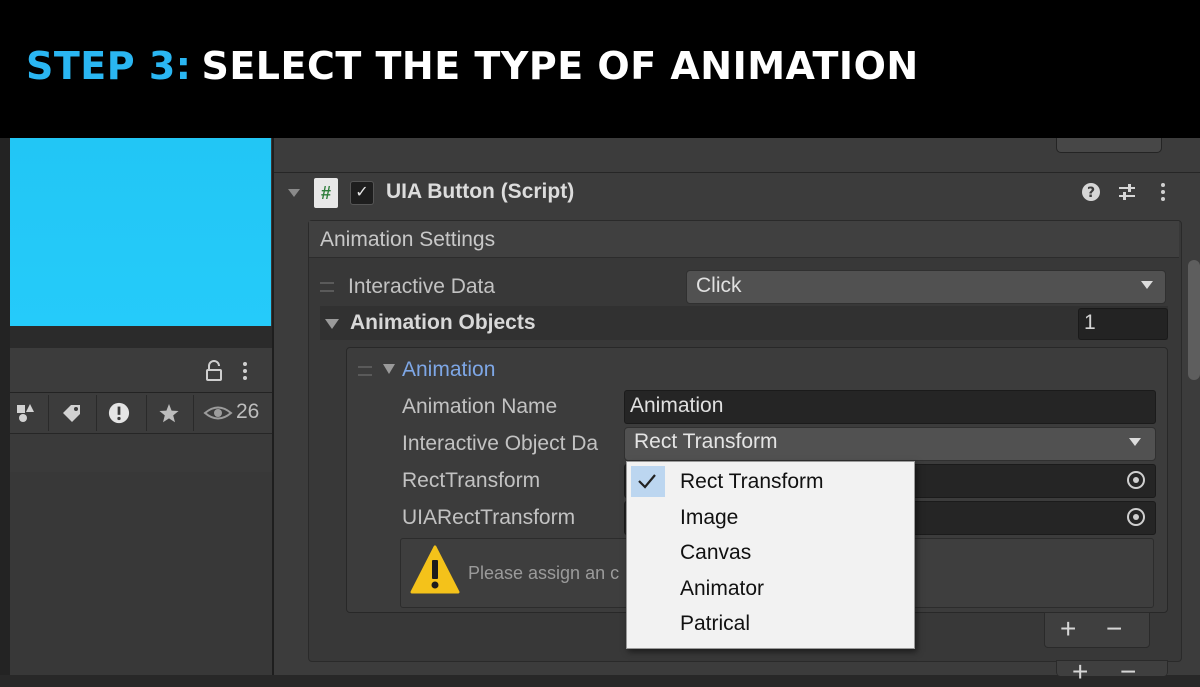 The width and height of the screenshot is (1200, 687). Describe the element at coordinates (141, 453) in the screenshot. I see `hierarchy-row` at that location.